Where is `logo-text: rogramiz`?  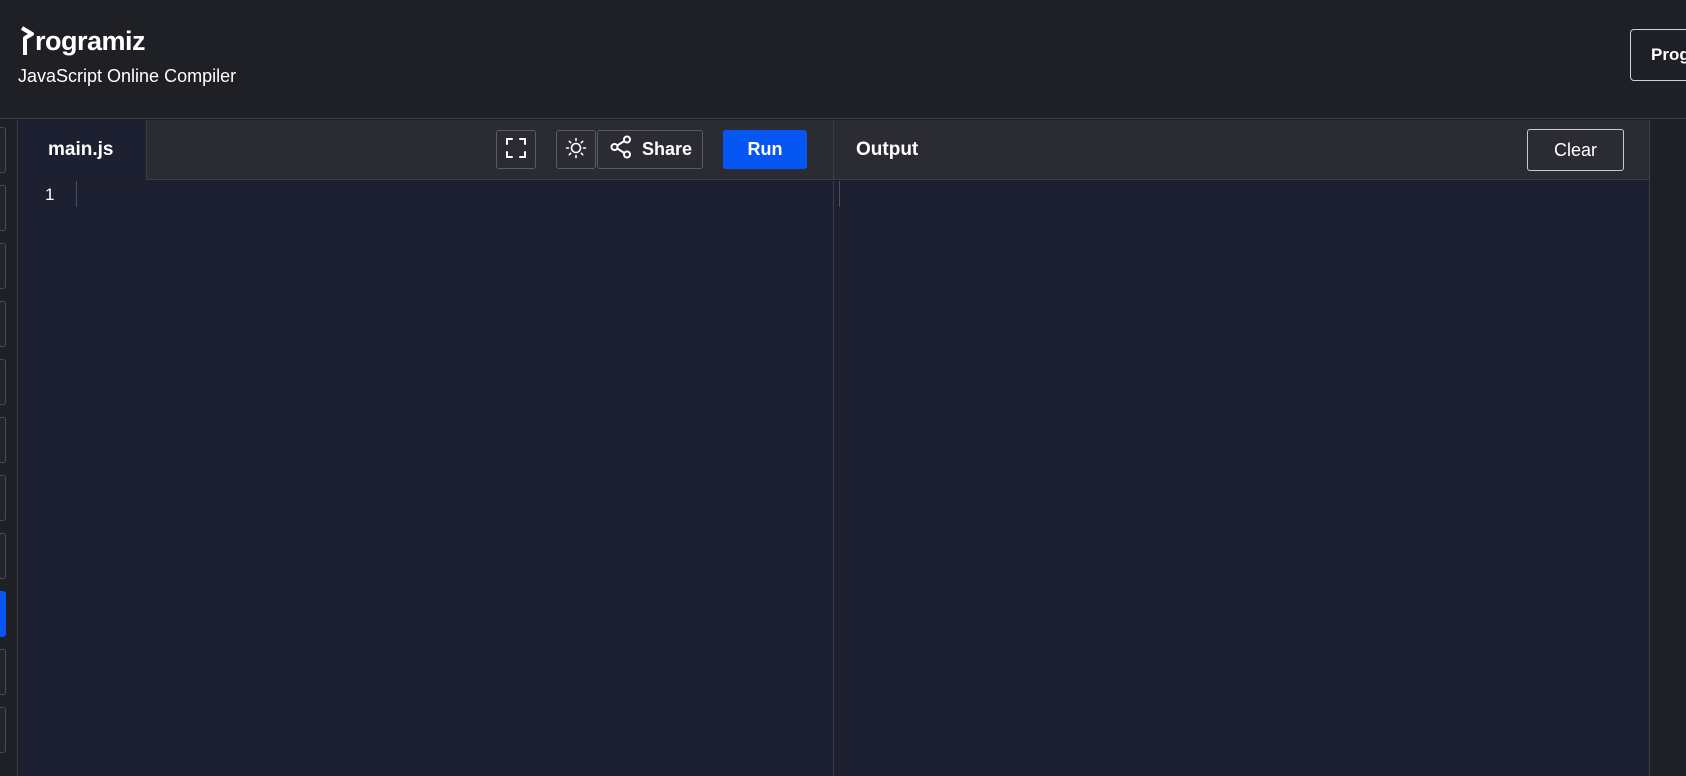
logo-text: rogramiz is located at coordinates (90, 41).